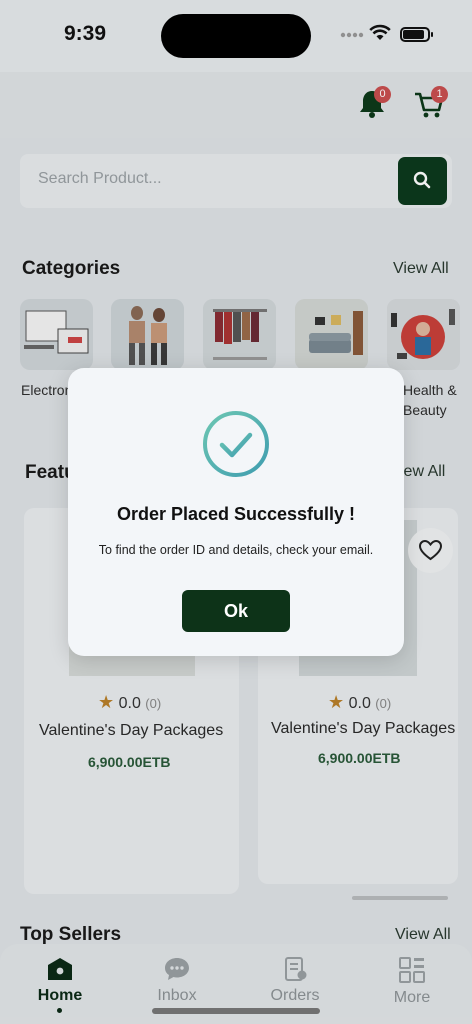 The image size is (472, 1024). What do you see at coordinates (236, 444) in the screenshot?
I see `success-check-icon` at bounding box center [236, 444].